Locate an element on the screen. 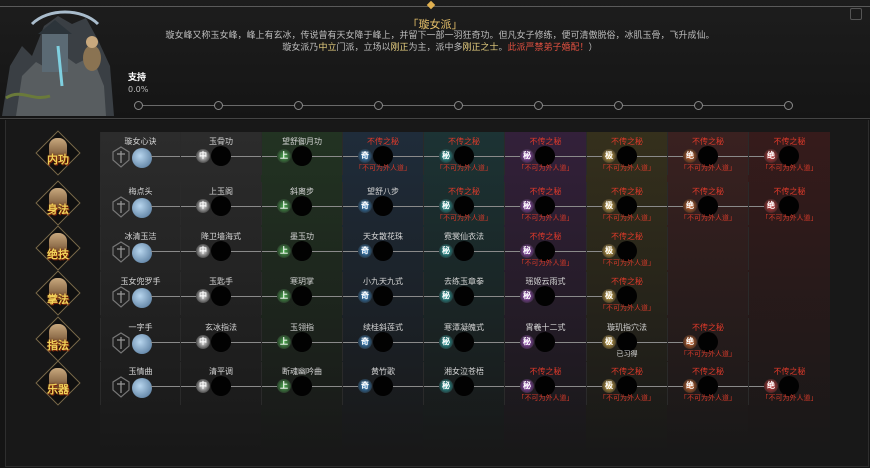  skill-cell: 黄竹歌奇 is located at coordinates (390, 383).